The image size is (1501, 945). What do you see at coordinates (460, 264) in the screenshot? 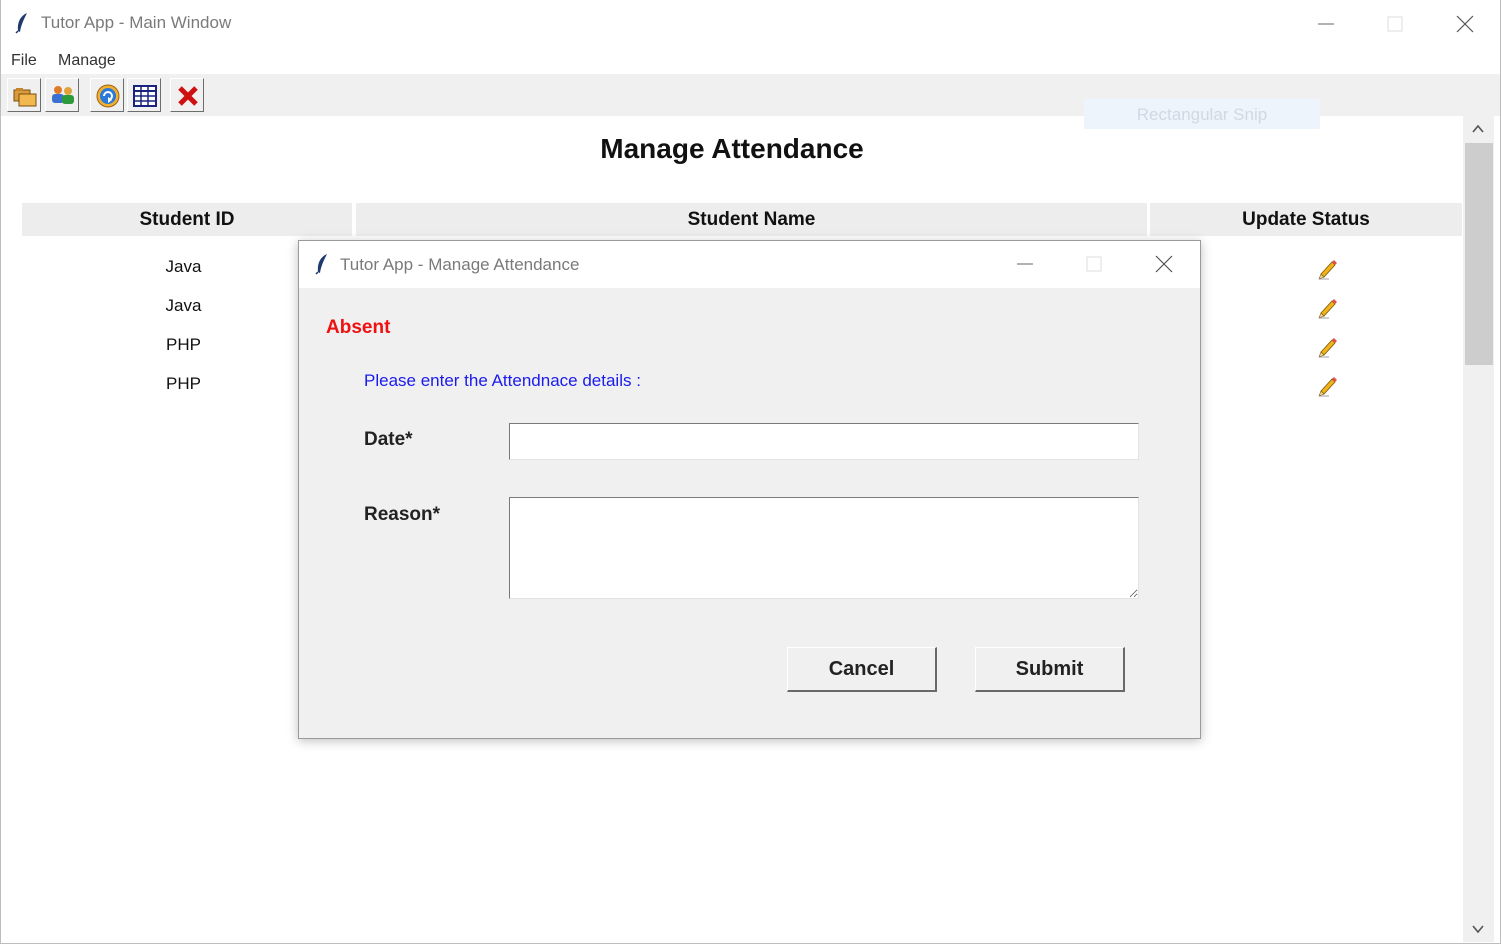
I see `dialog-title: Tutor App - Manage Attendance` at bounding box center [460, 264].